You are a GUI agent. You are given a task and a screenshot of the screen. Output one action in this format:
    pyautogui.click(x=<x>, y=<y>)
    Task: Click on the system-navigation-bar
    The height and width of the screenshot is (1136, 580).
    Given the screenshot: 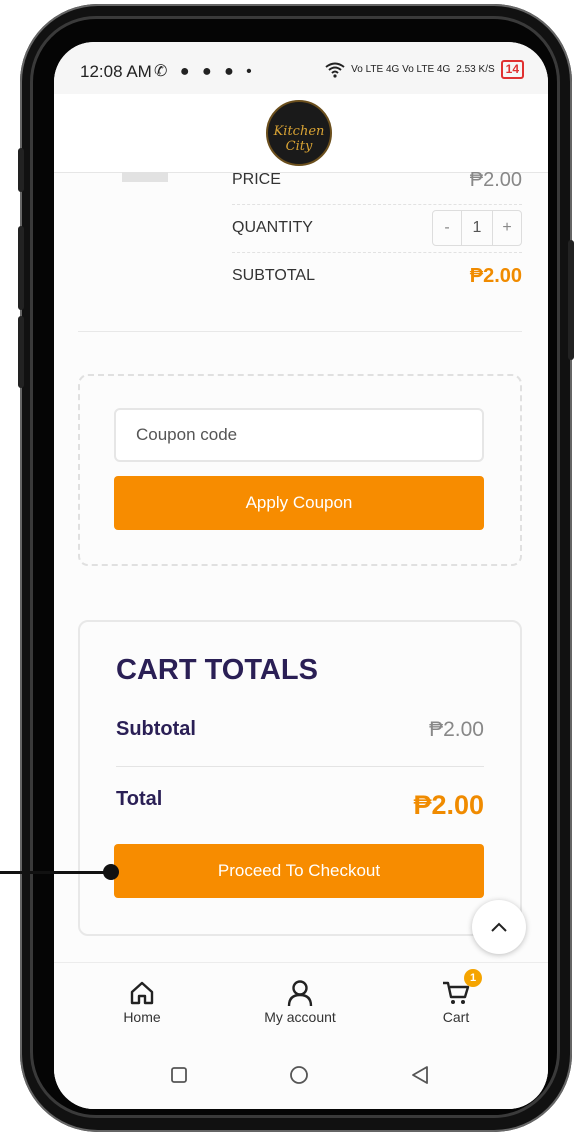 What is the action you would take?
    pyautogui.click(x=301, y=1076)
    